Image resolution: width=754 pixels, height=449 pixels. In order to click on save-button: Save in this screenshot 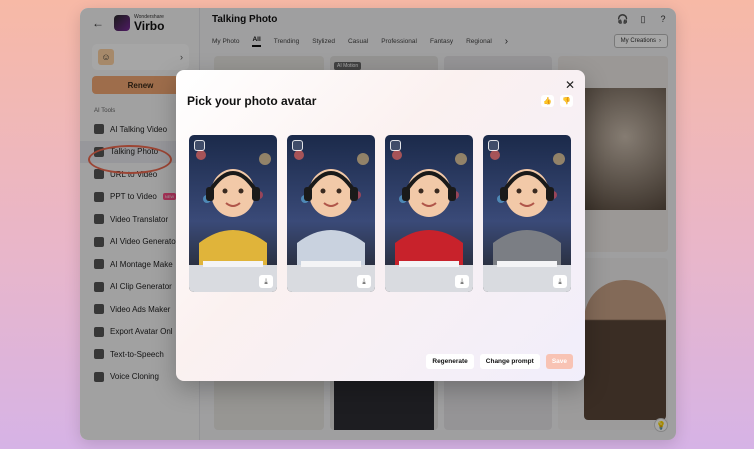, I will do `click(559, 361)`.